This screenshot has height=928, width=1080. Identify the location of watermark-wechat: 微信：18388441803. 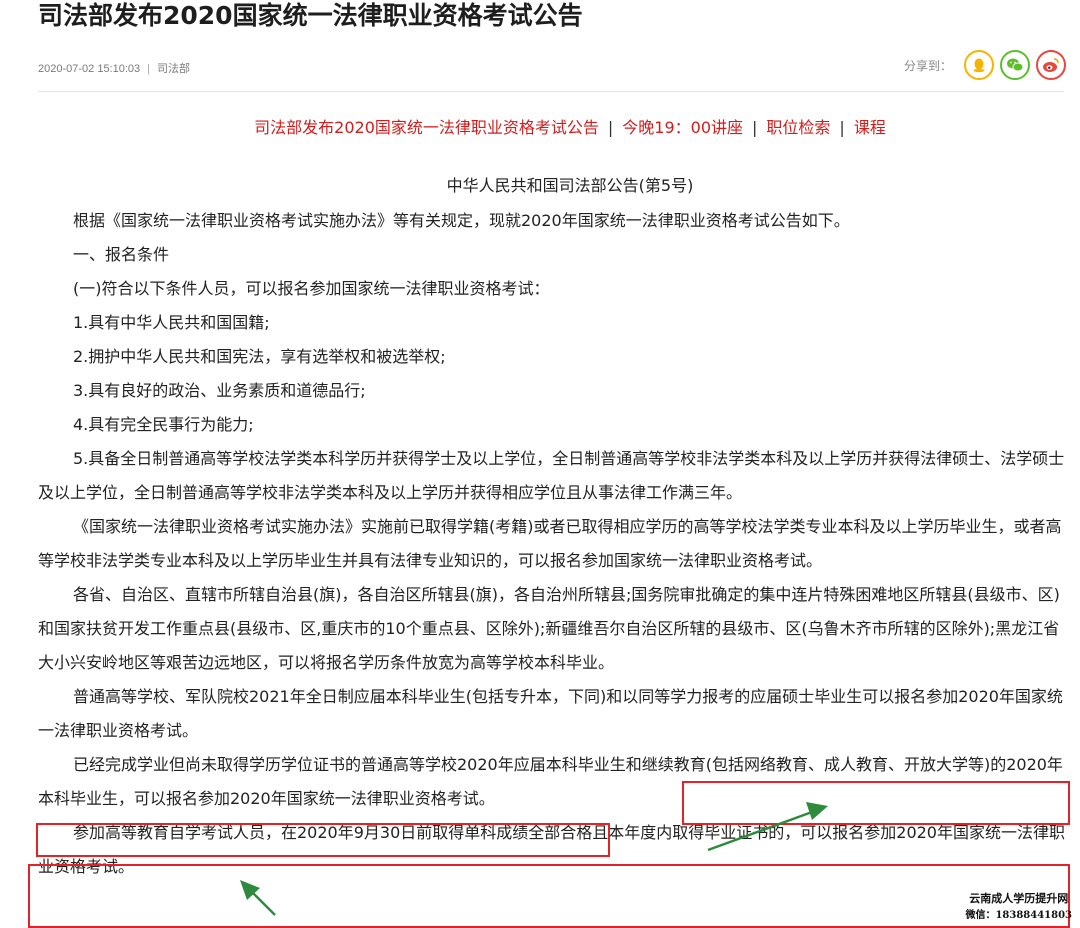
(1018, 915).